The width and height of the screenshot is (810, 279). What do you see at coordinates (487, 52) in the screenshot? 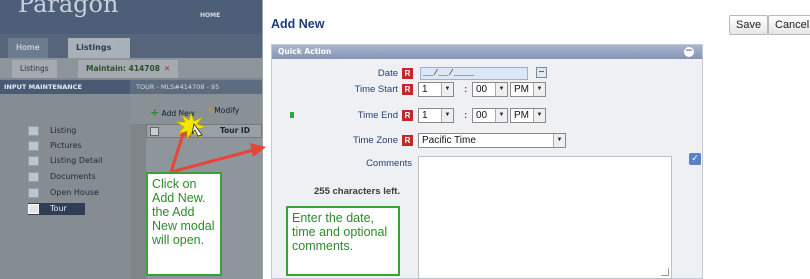
I see `panel-header: Quick Action −` at bounding box center [487, 52].